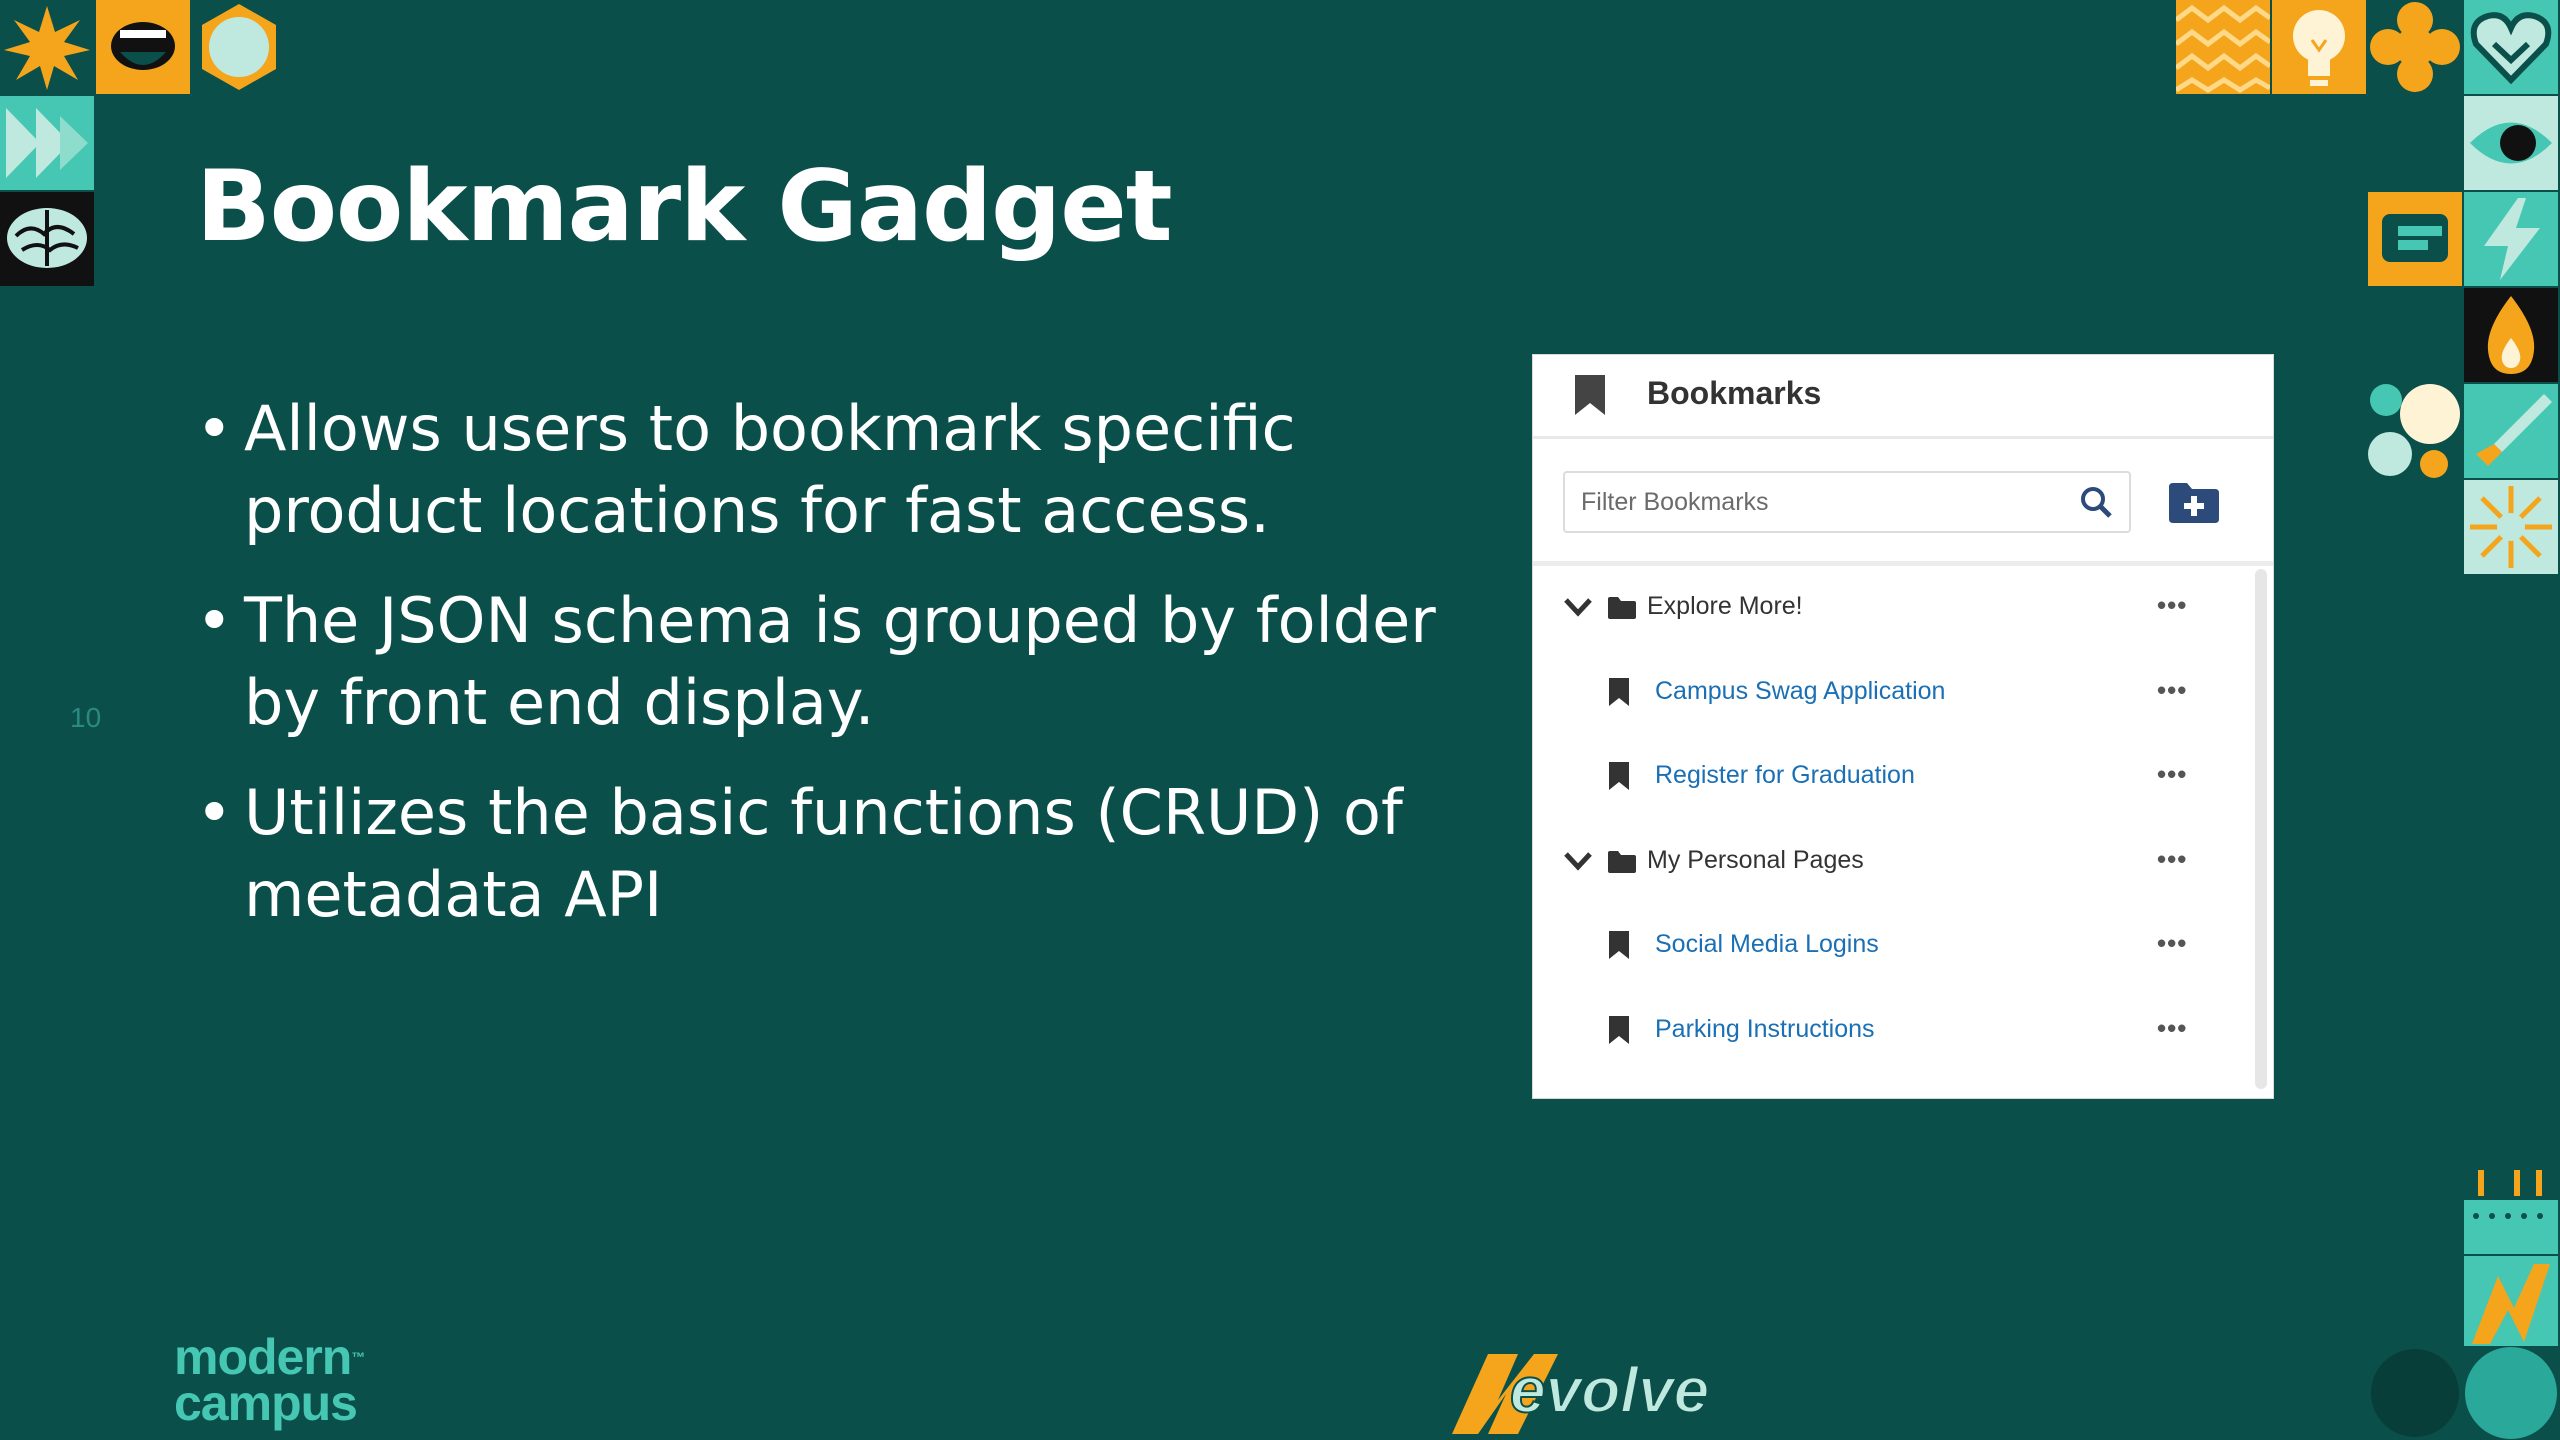 The image size is (2560, 1440). I want to click on heart-icon, so click(2511, 47).